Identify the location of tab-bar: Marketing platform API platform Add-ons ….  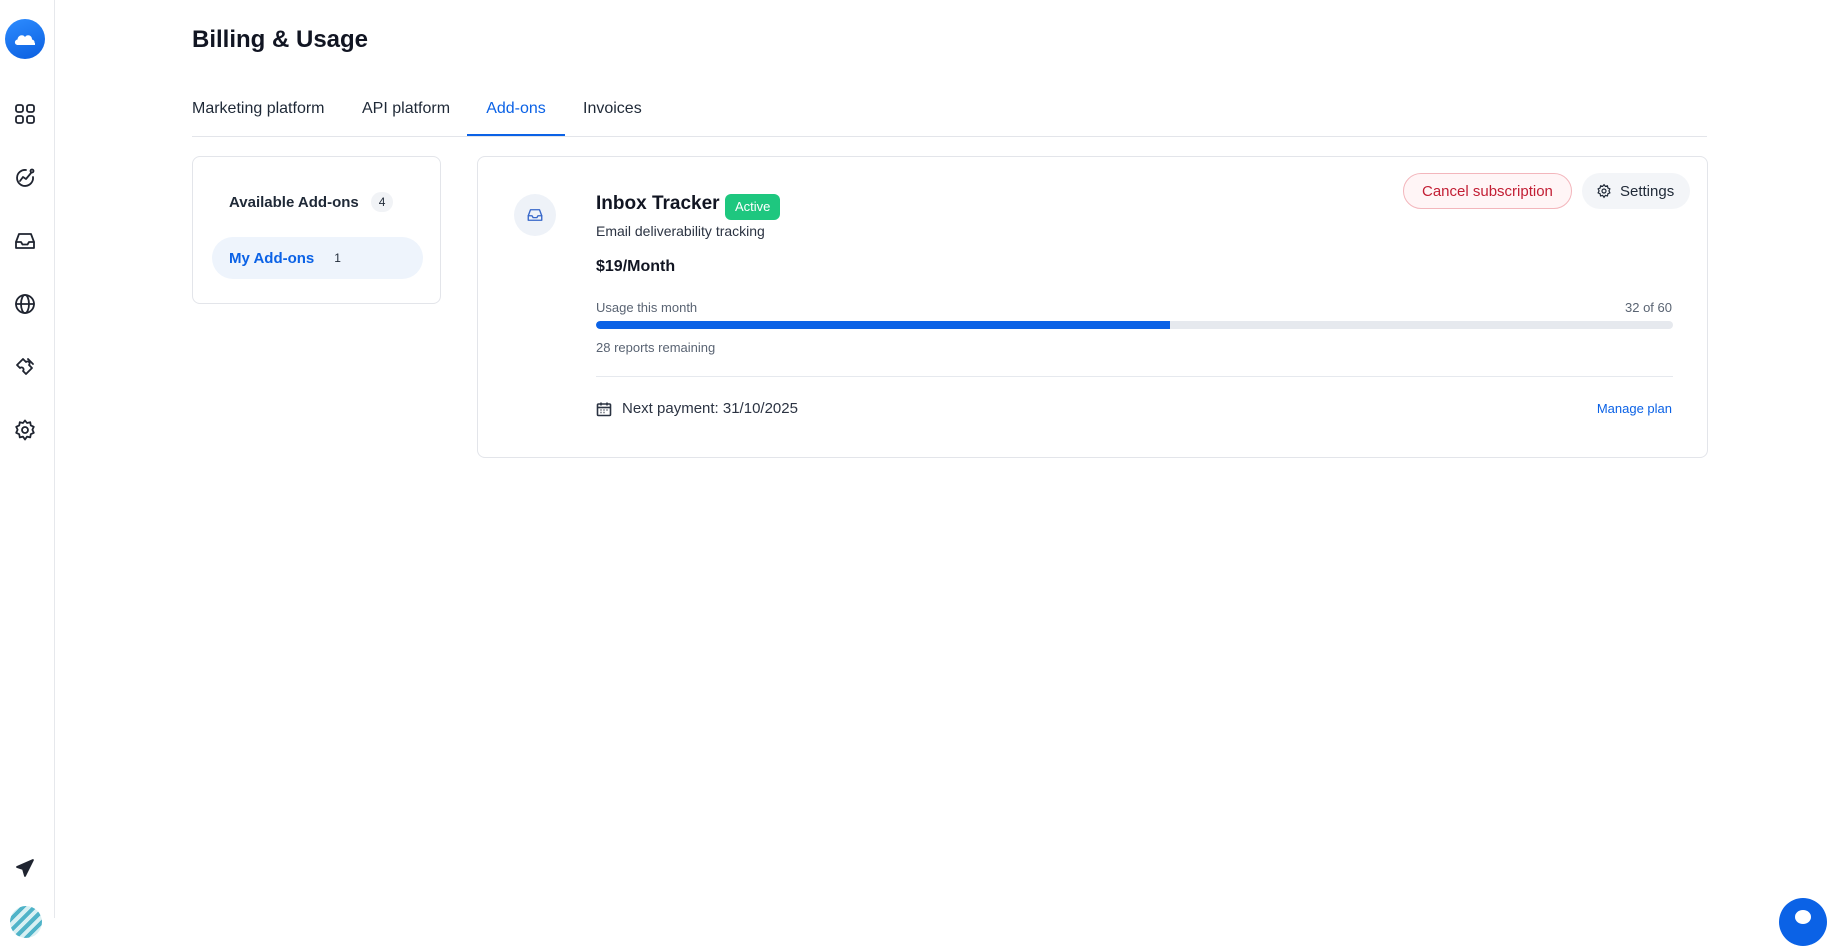
(949, 115).